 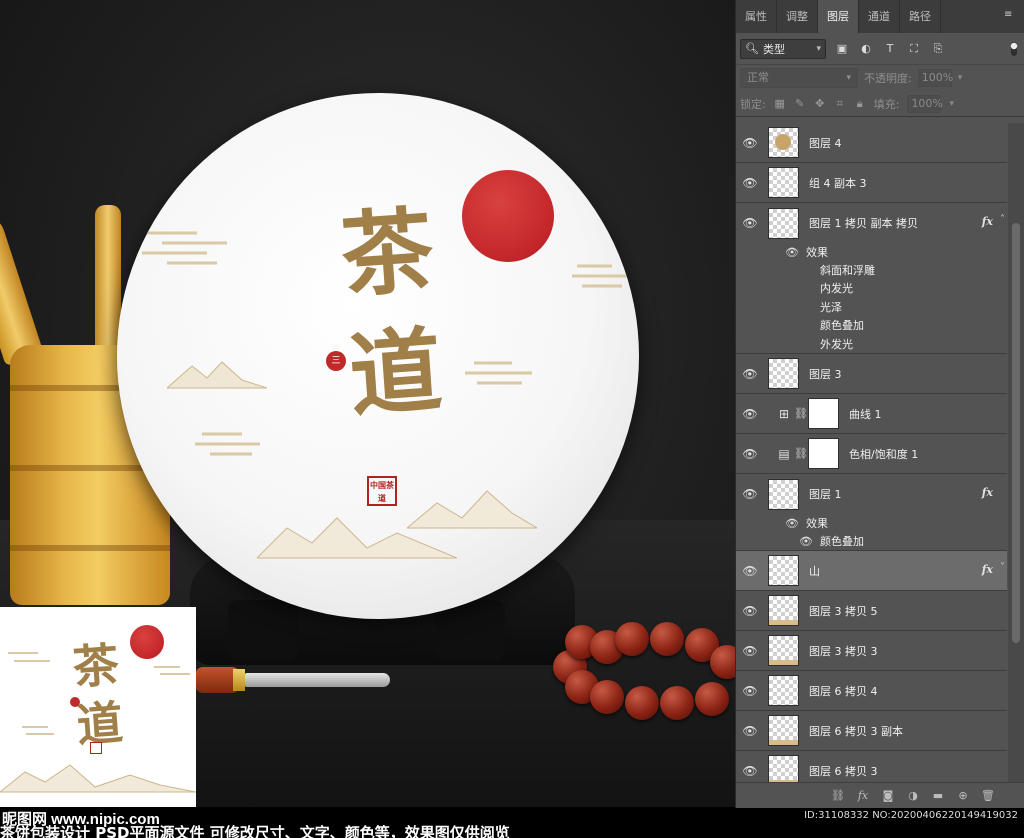 What do you see at coordinates (871, 289) in the screenshot?
I see `effect-item: 内发光` at bounding box center [871, 289].